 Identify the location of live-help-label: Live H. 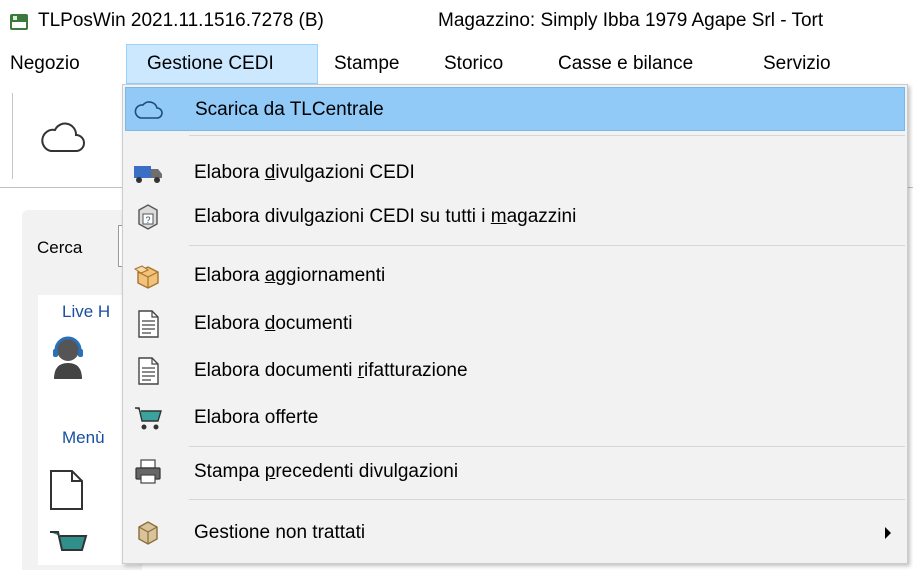
(86, 312).